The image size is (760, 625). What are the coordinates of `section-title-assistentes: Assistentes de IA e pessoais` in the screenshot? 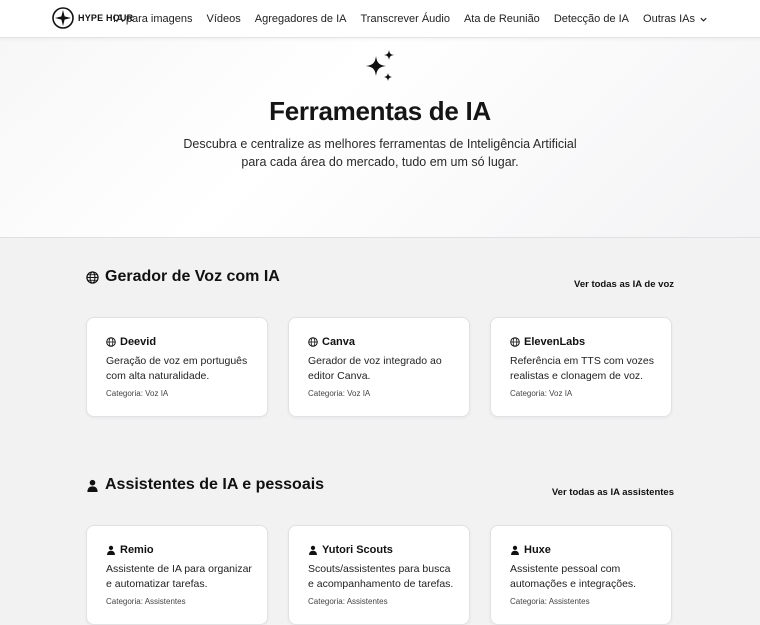 It's located at (205, 485).